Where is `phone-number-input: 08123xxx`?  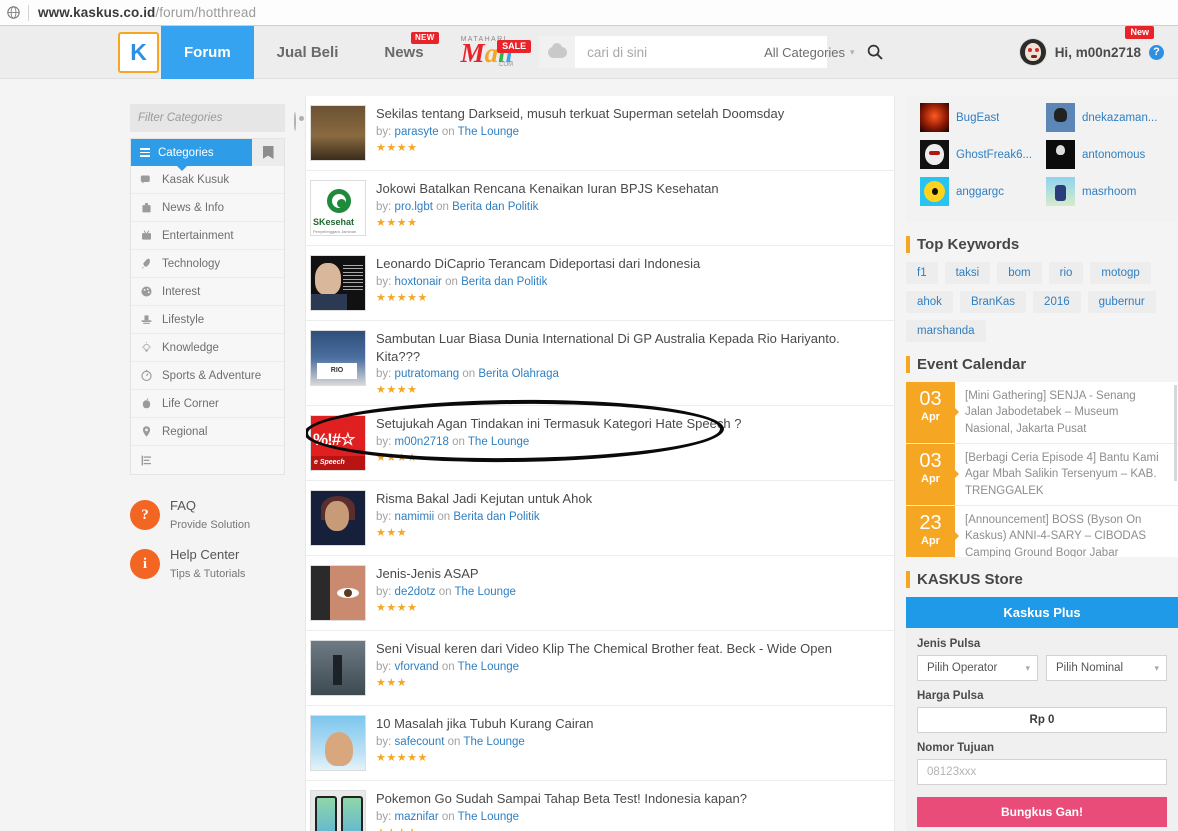
phone-number-input: 08123xxx is located at coordinates (1042, 772).